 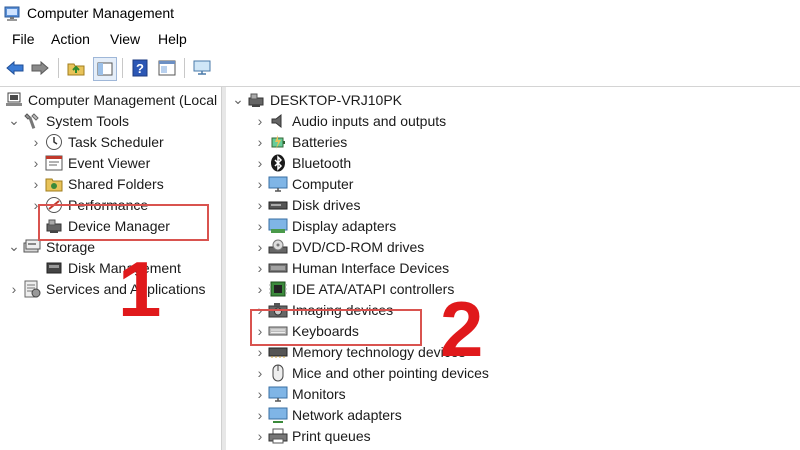 I want to click on show-hide-tree-icon, so click(x=105, y=69).